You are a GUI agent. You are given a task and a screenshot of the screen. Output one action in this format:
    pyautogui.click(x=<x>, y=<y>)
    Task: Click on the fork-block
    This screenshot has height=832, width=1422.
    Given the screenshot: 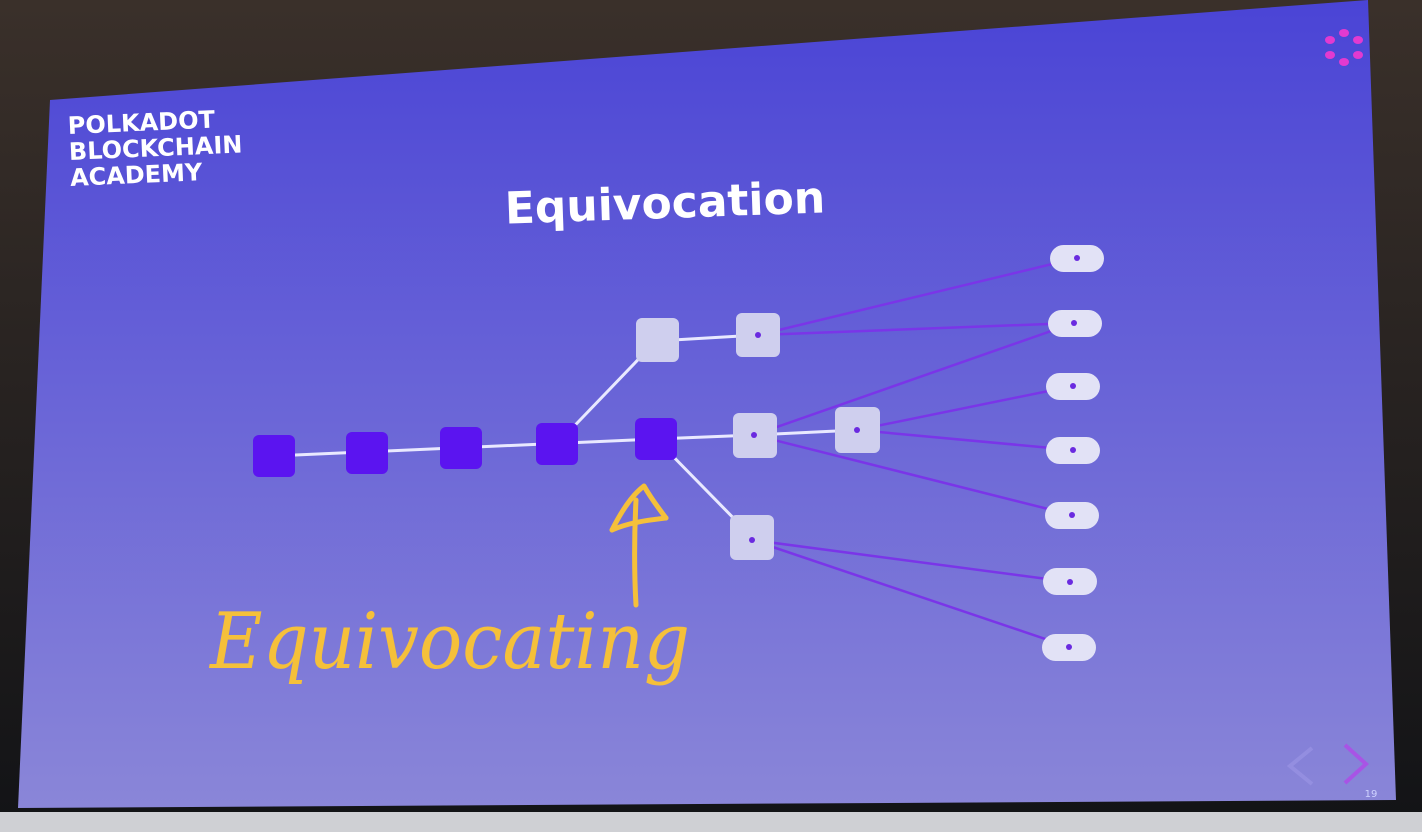 What is the action you would take?
    pyautogui.click(x=657, y=340)
    